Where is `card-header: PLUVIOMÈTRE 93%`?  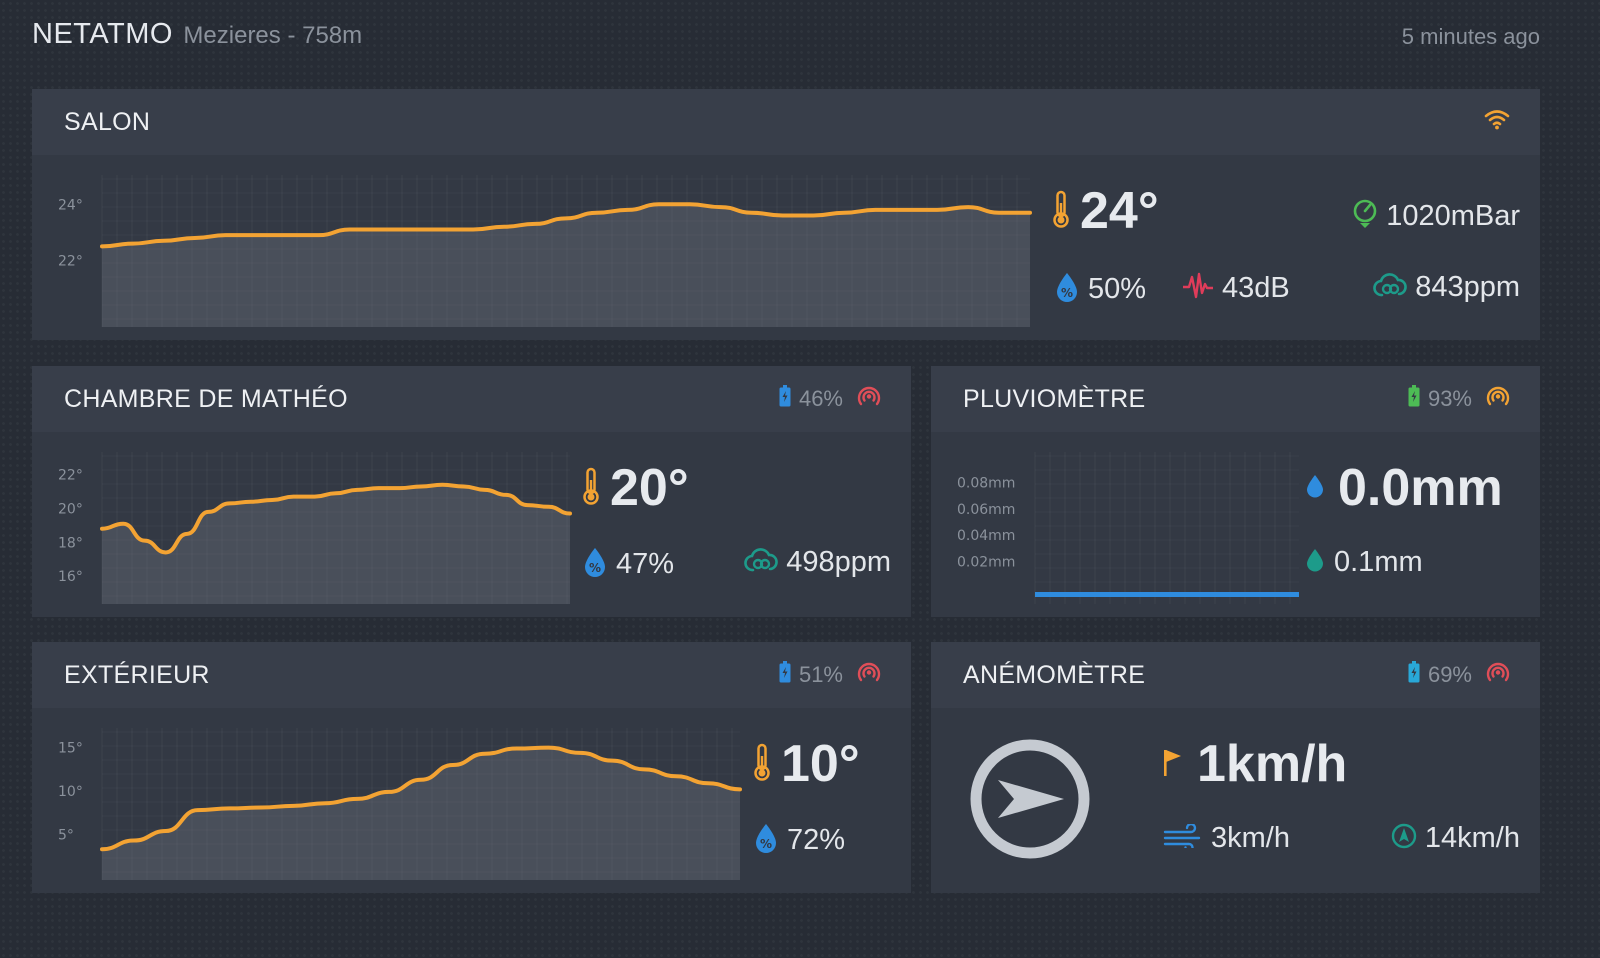
card-header: PLUVIOMÈTRE 93% is located at coordinates (1235, 399).